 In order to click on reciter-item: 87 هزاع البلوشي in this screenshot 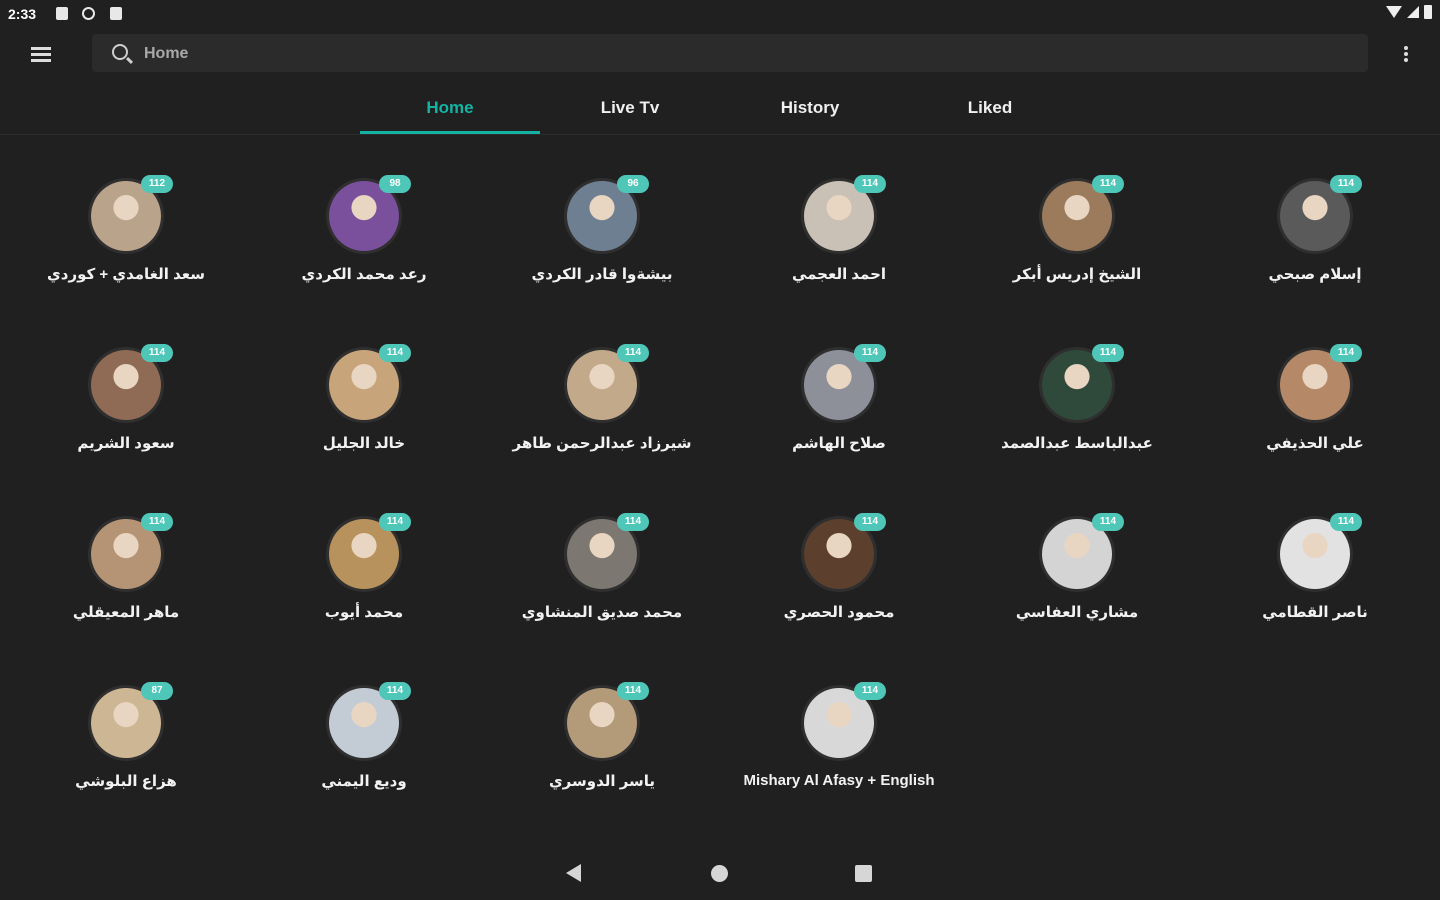, I will do `click(126, 723)`.